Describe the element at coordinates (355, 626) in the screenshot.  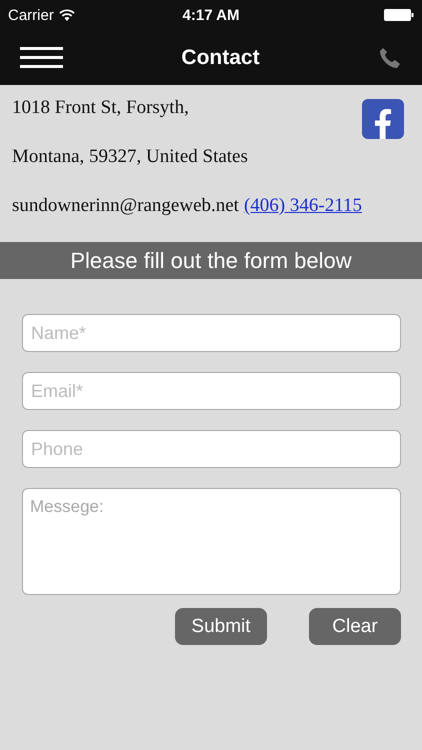
I see `clear-button: Clear` at that location.